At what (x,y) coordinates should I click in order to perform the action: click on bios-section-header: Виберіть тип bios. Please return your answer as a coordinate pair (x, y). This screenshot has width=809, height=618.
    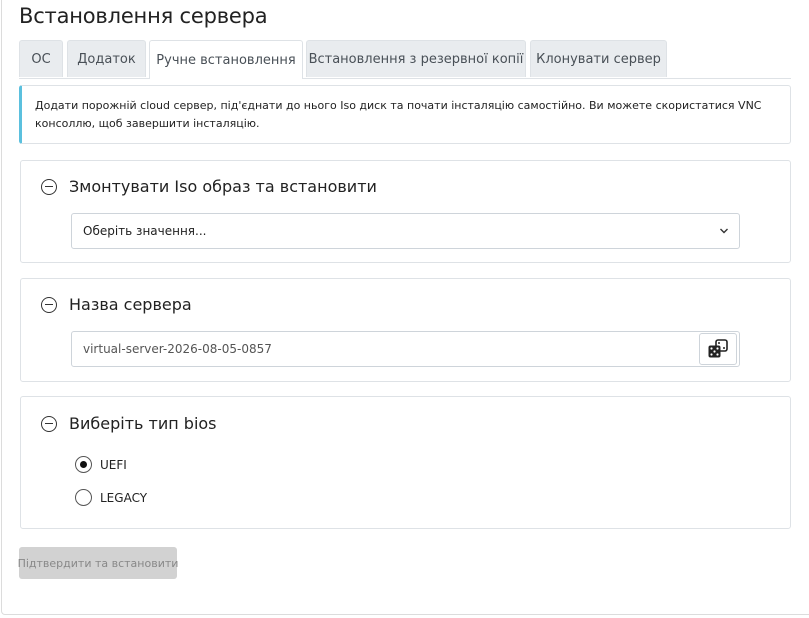
    Looking at the image, I should click on (129, 423).